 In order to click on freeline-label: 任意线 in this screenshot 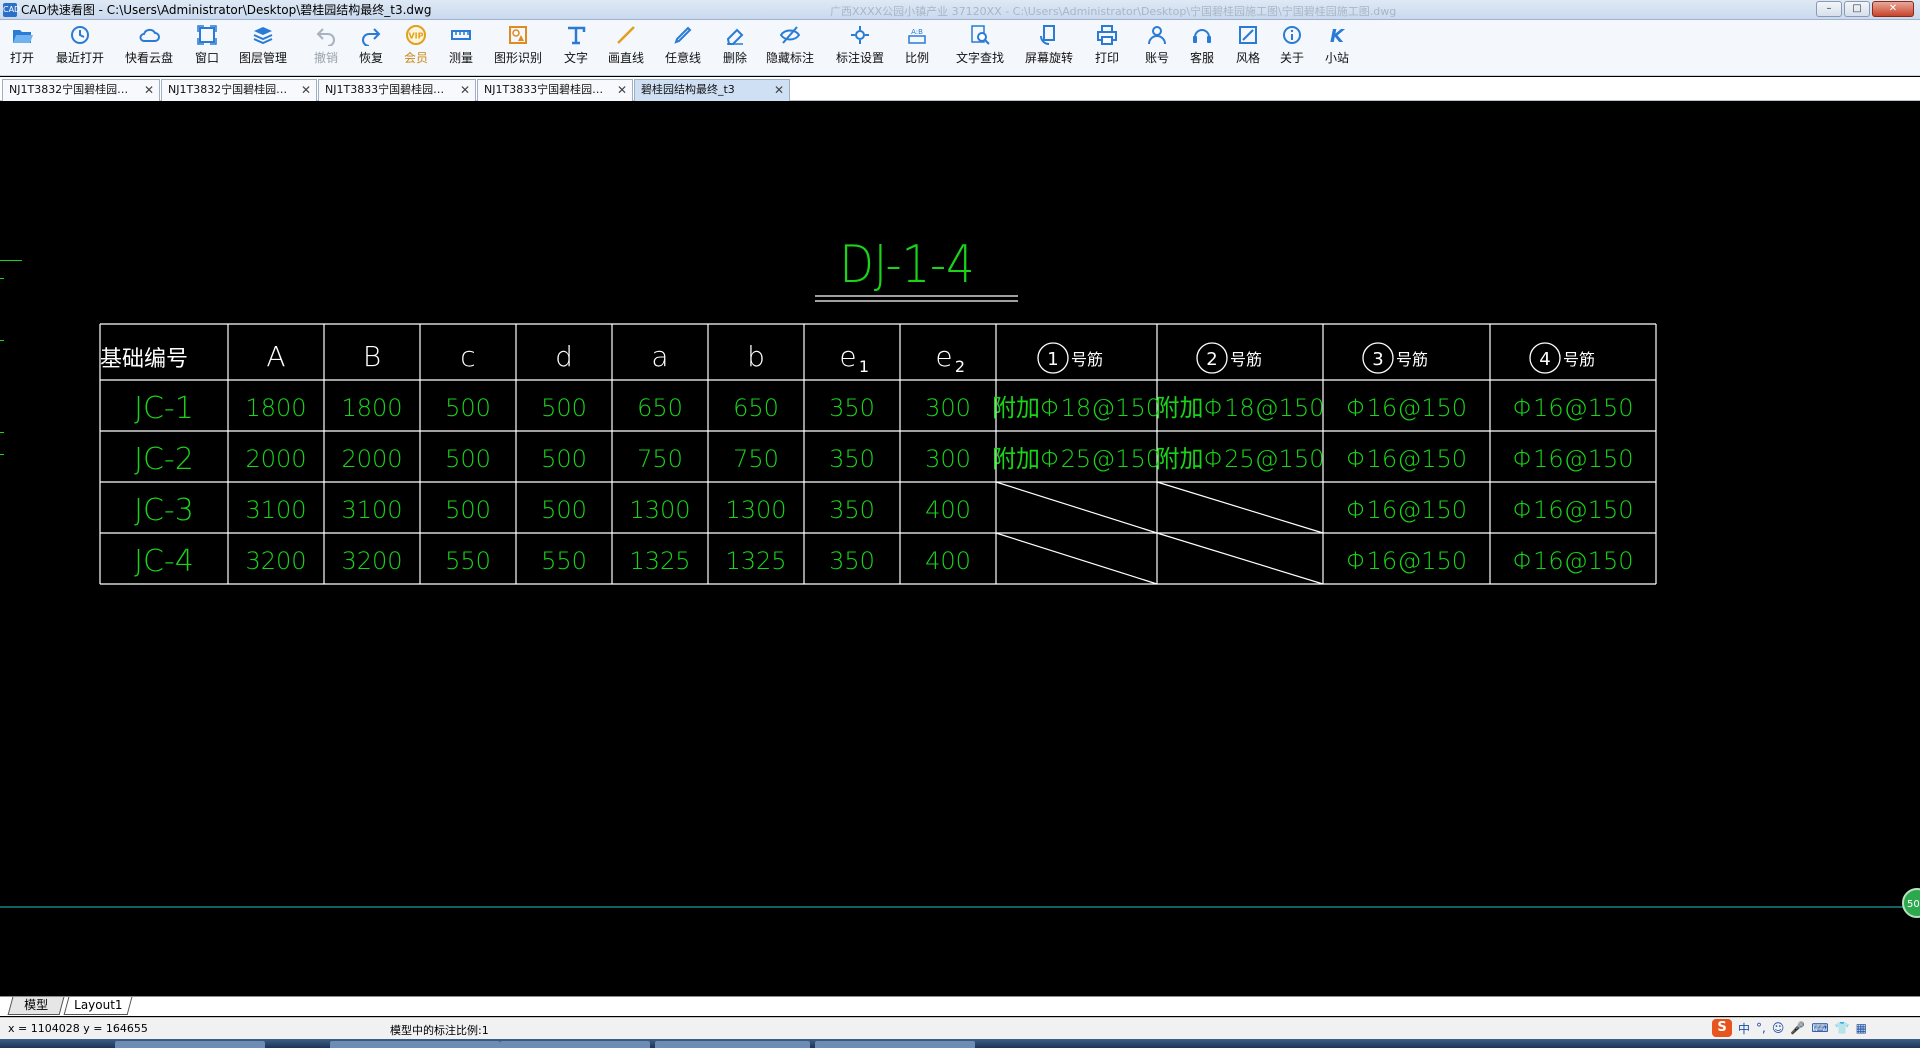, I will do `click(683, 58)`.